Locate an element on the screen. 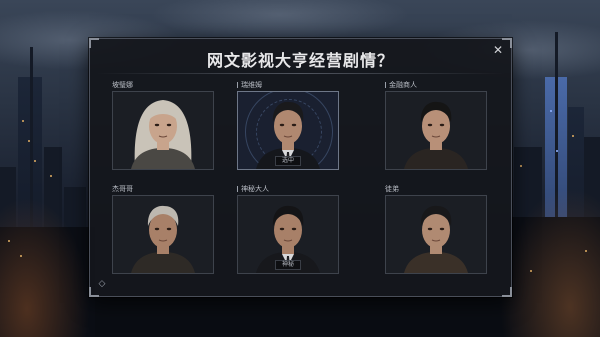 The image size is (600, 337). character-portrait-frame: 神秘 is located at coordinates (288, 234).